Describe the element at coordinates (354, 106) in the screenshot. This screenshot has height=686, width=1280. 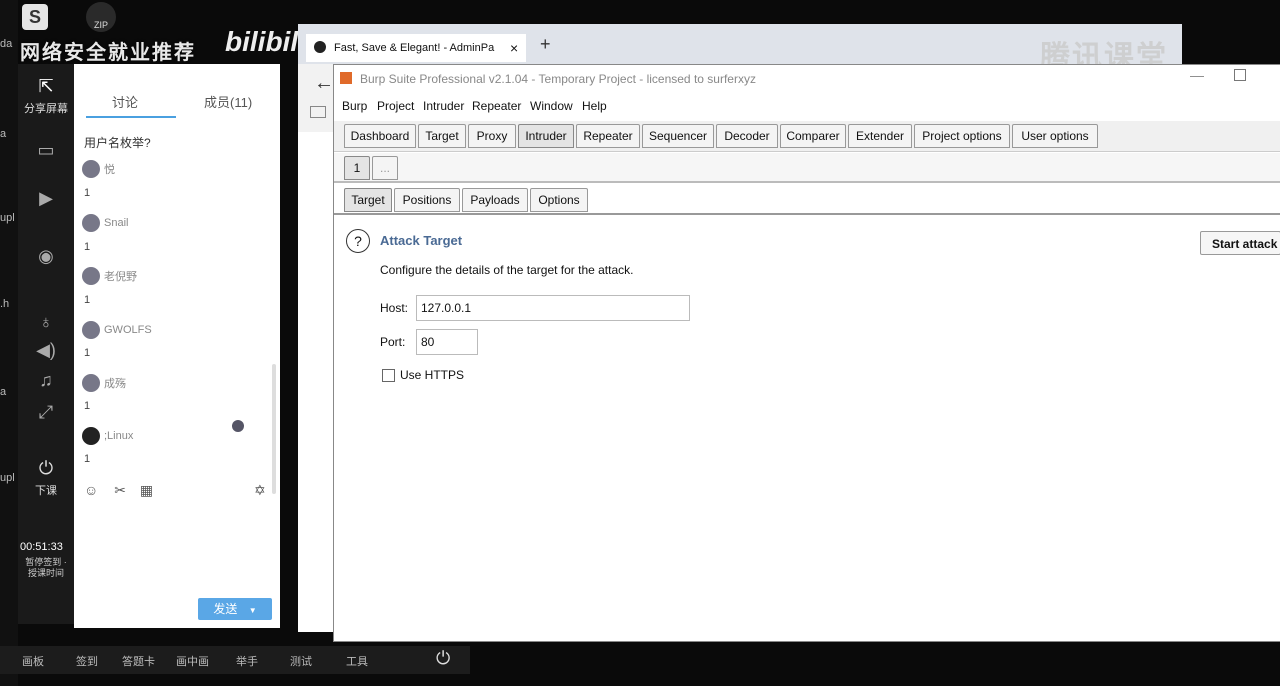
I see `menu-burp: Burp` at that location.